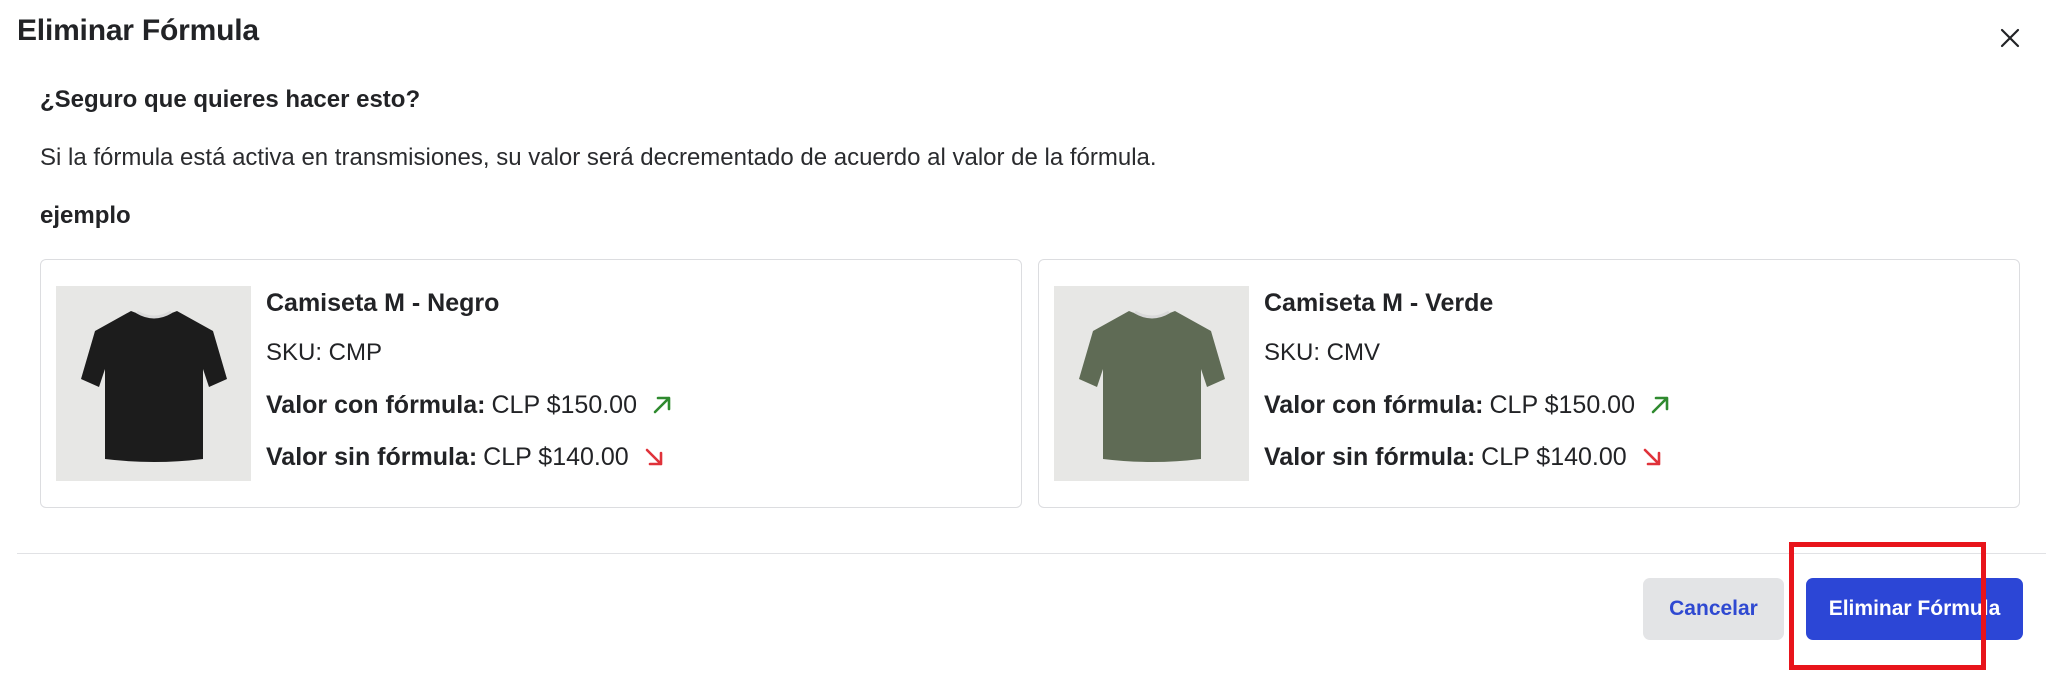  What do you see at coordinates (1031, 553) in the screenshot?
I see `footer-divider` at bounding box center [1031, 553].